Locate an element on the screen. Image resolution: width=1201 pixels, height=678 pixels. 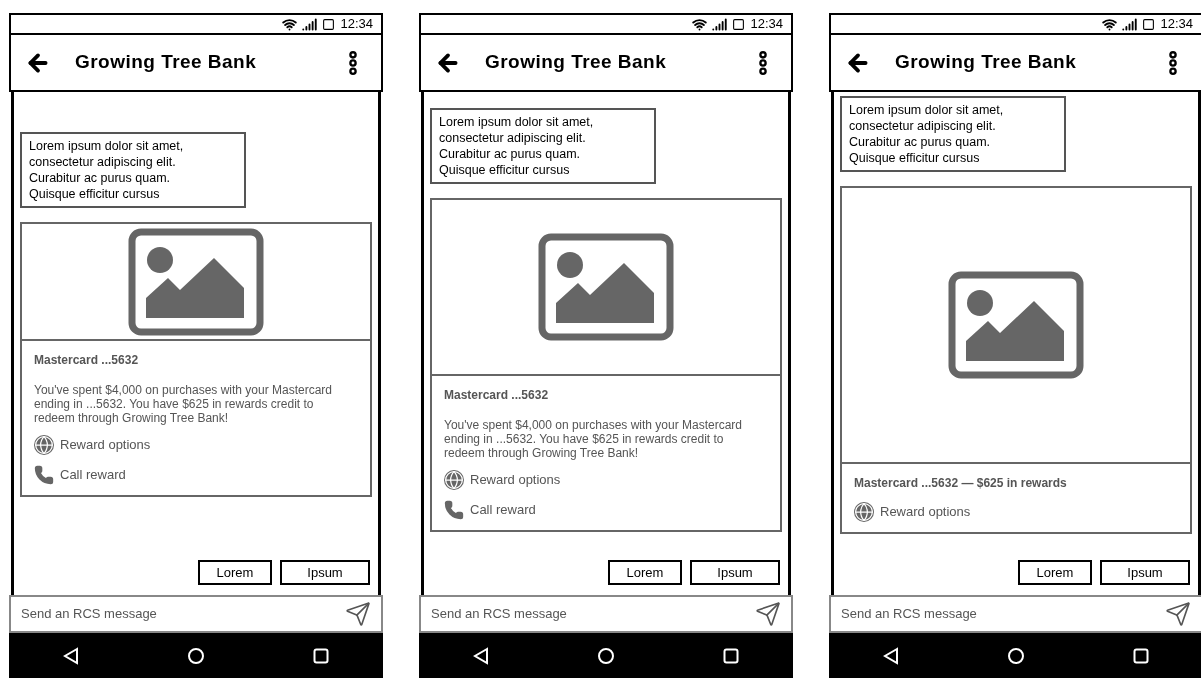
card-title: Mastercard ...5632 — $625 in rewards is located at coordinates (961, 483).